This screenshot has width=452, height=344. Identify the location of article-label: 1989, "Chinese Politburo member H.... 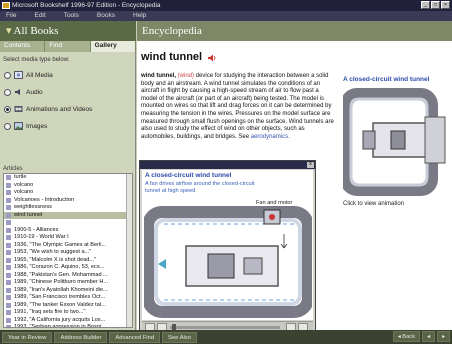
(61, 282).